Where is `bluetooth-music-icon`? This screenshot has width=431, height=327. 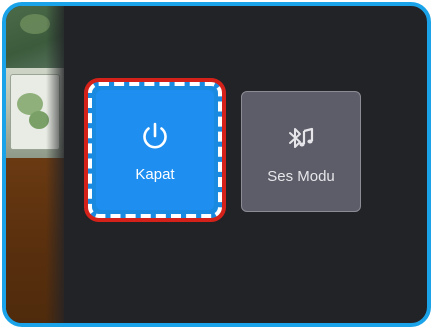
bluetooth-music-icon is located at coordinates (301, 138).